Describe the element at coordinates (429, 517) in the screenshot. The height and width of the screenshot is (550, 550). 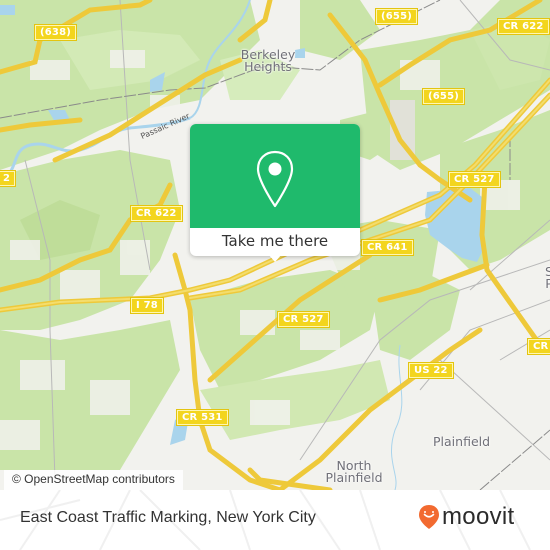
I see `moovit-pin-icon` at that location.